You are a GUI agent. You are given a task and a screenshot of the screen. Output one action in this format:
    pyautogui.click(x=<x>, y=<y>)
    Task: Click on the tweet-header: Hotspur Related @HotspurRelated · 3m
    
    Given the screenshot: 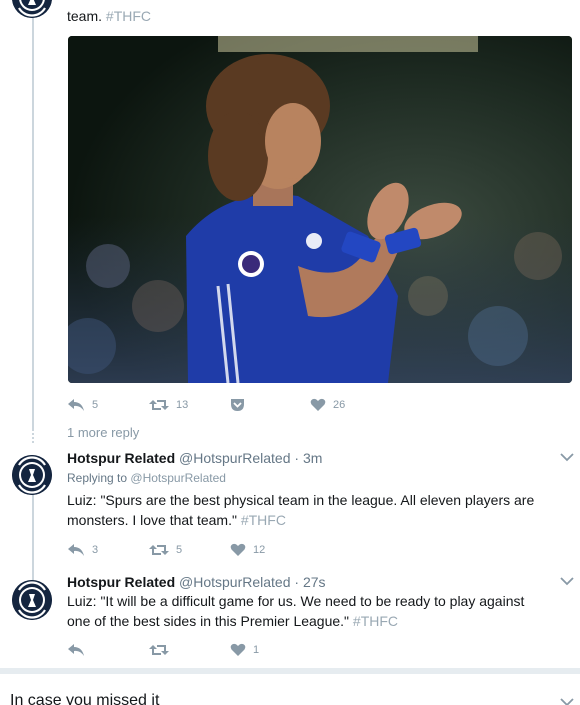 What is the action you would take?
    pyautogui.click(x=194, y=458)
    